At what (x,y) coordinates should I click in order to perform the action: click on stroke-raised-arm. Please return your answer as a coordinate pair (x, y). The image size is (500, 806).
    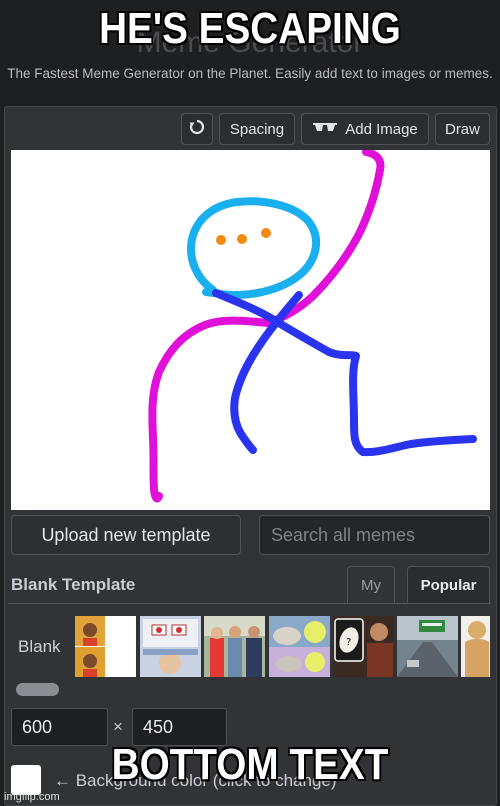
    Looking at the image, I should click on (324, 238).